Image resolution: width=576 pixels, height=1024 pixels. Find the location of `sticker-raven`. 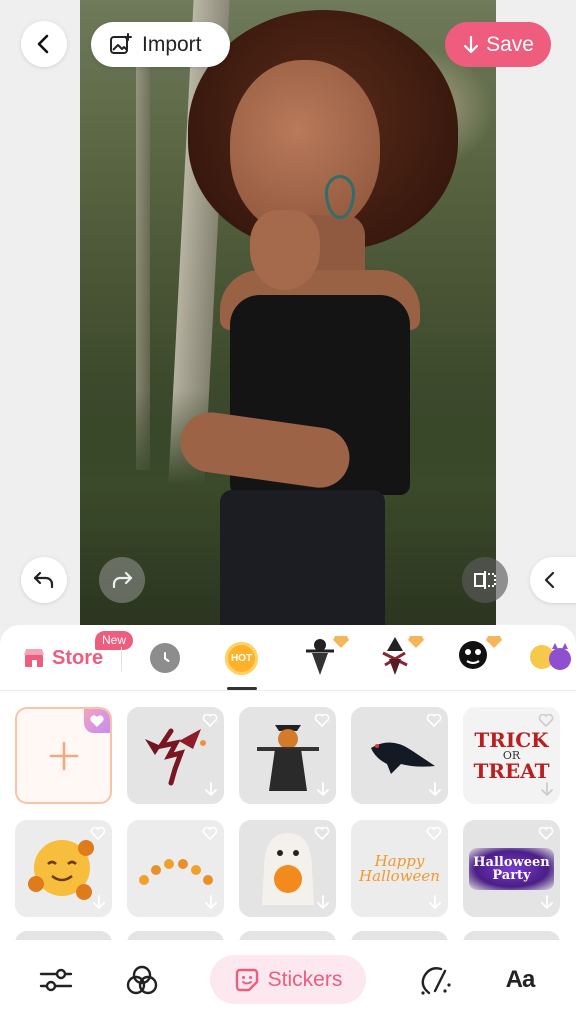

sticker-raven is located at coordinates (399, 755).